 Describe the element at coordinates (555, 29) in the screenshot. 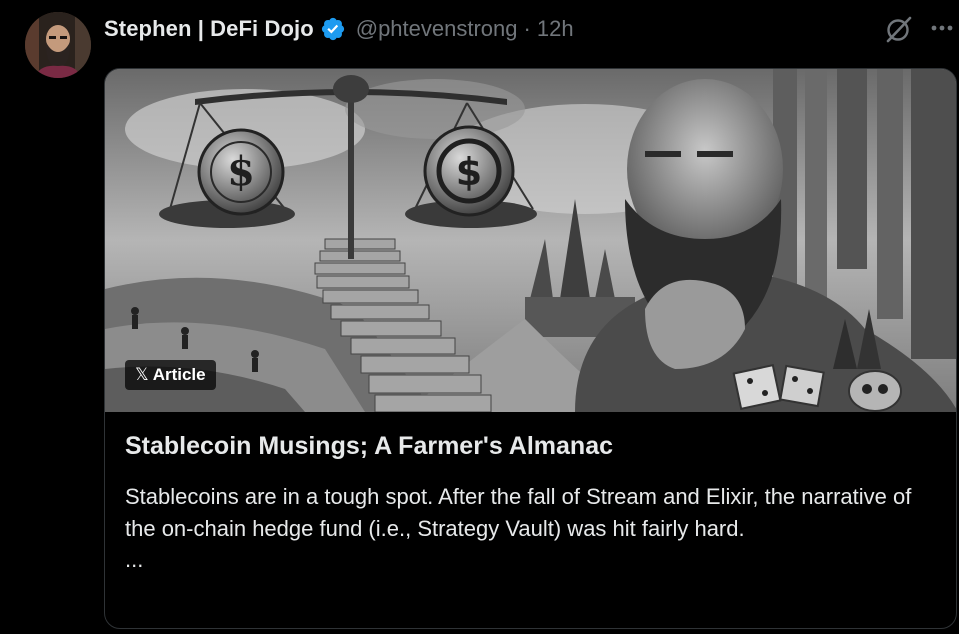

I see `timestamp: 12h` at that location.